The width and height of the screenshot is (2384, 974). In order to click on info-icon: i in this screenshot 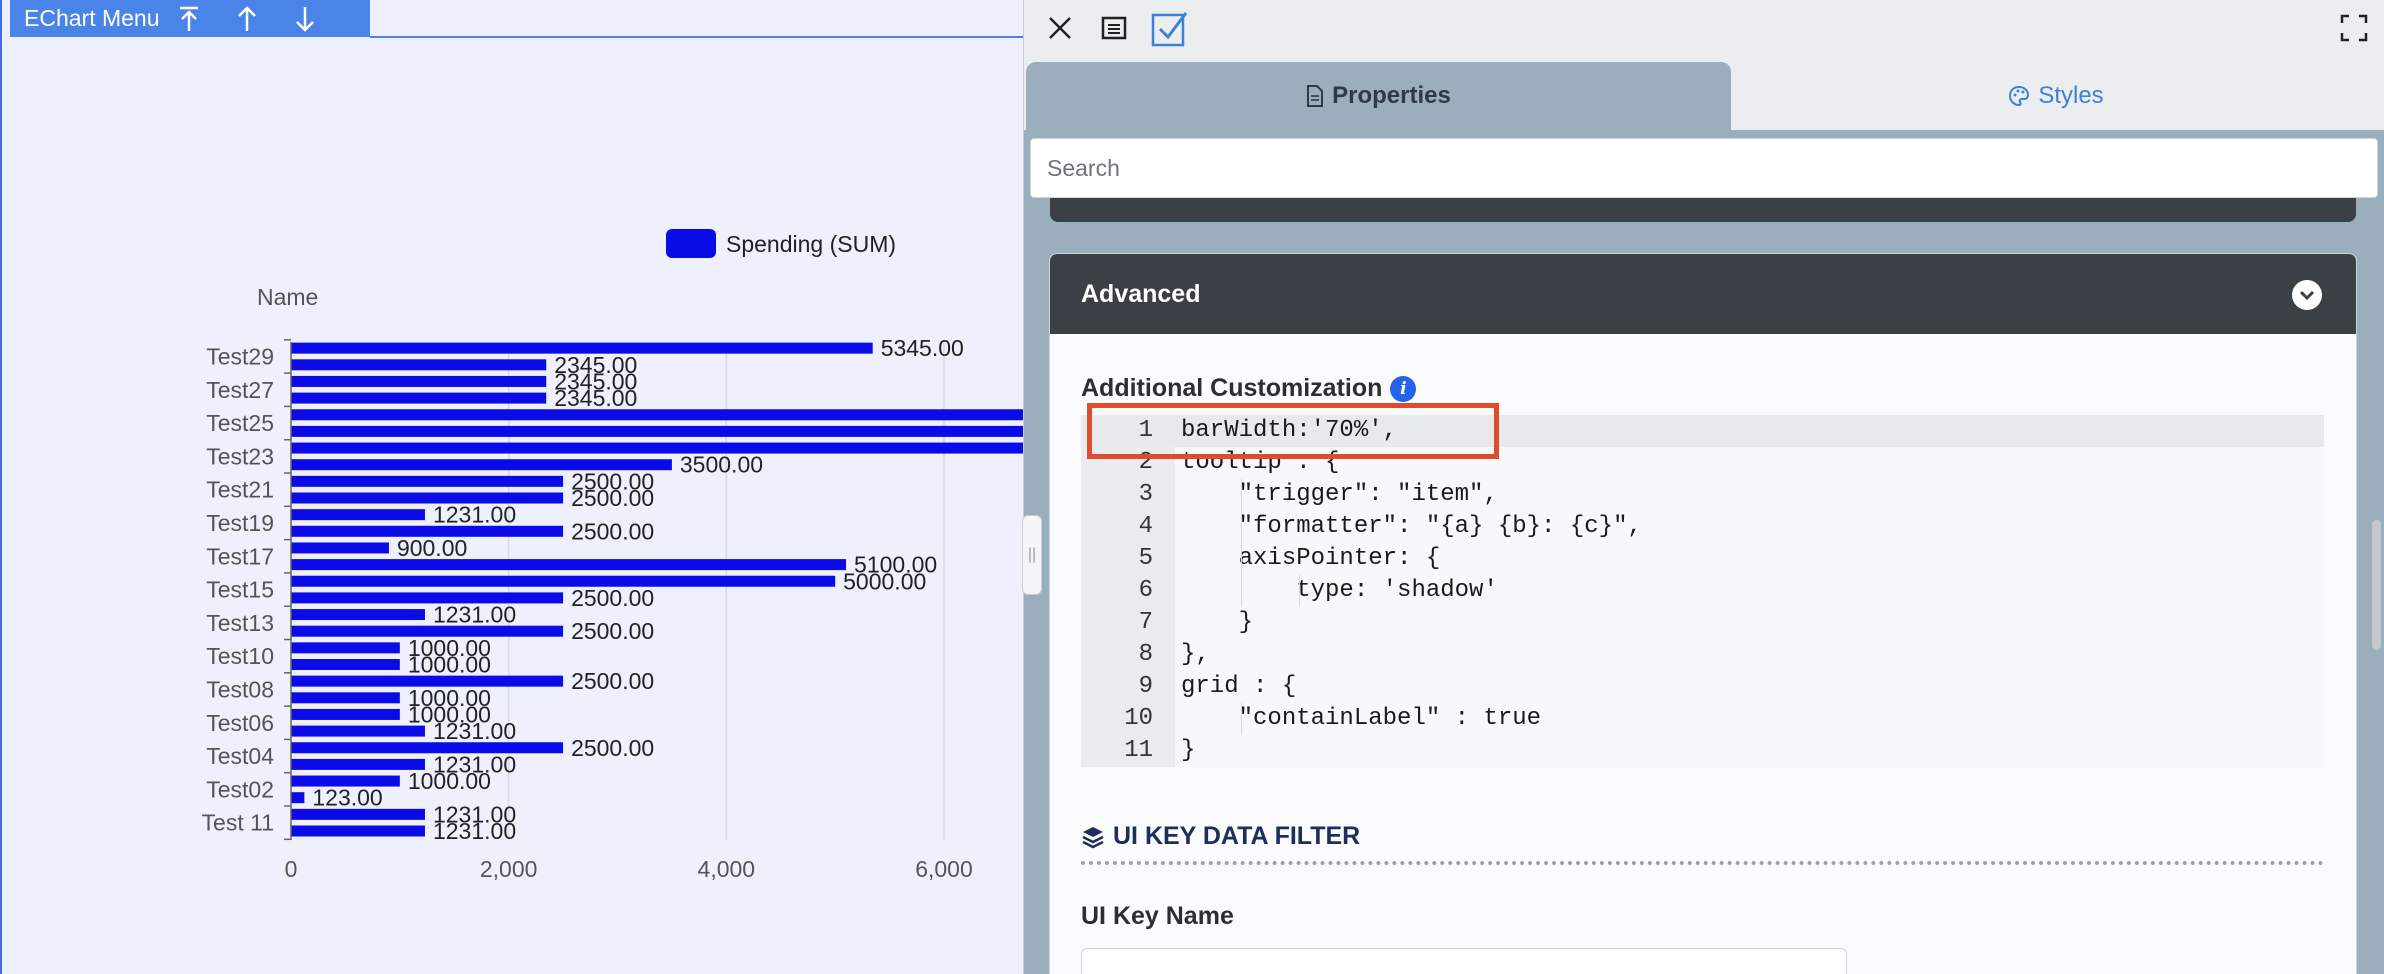, I will do `click(1403, 388)`.